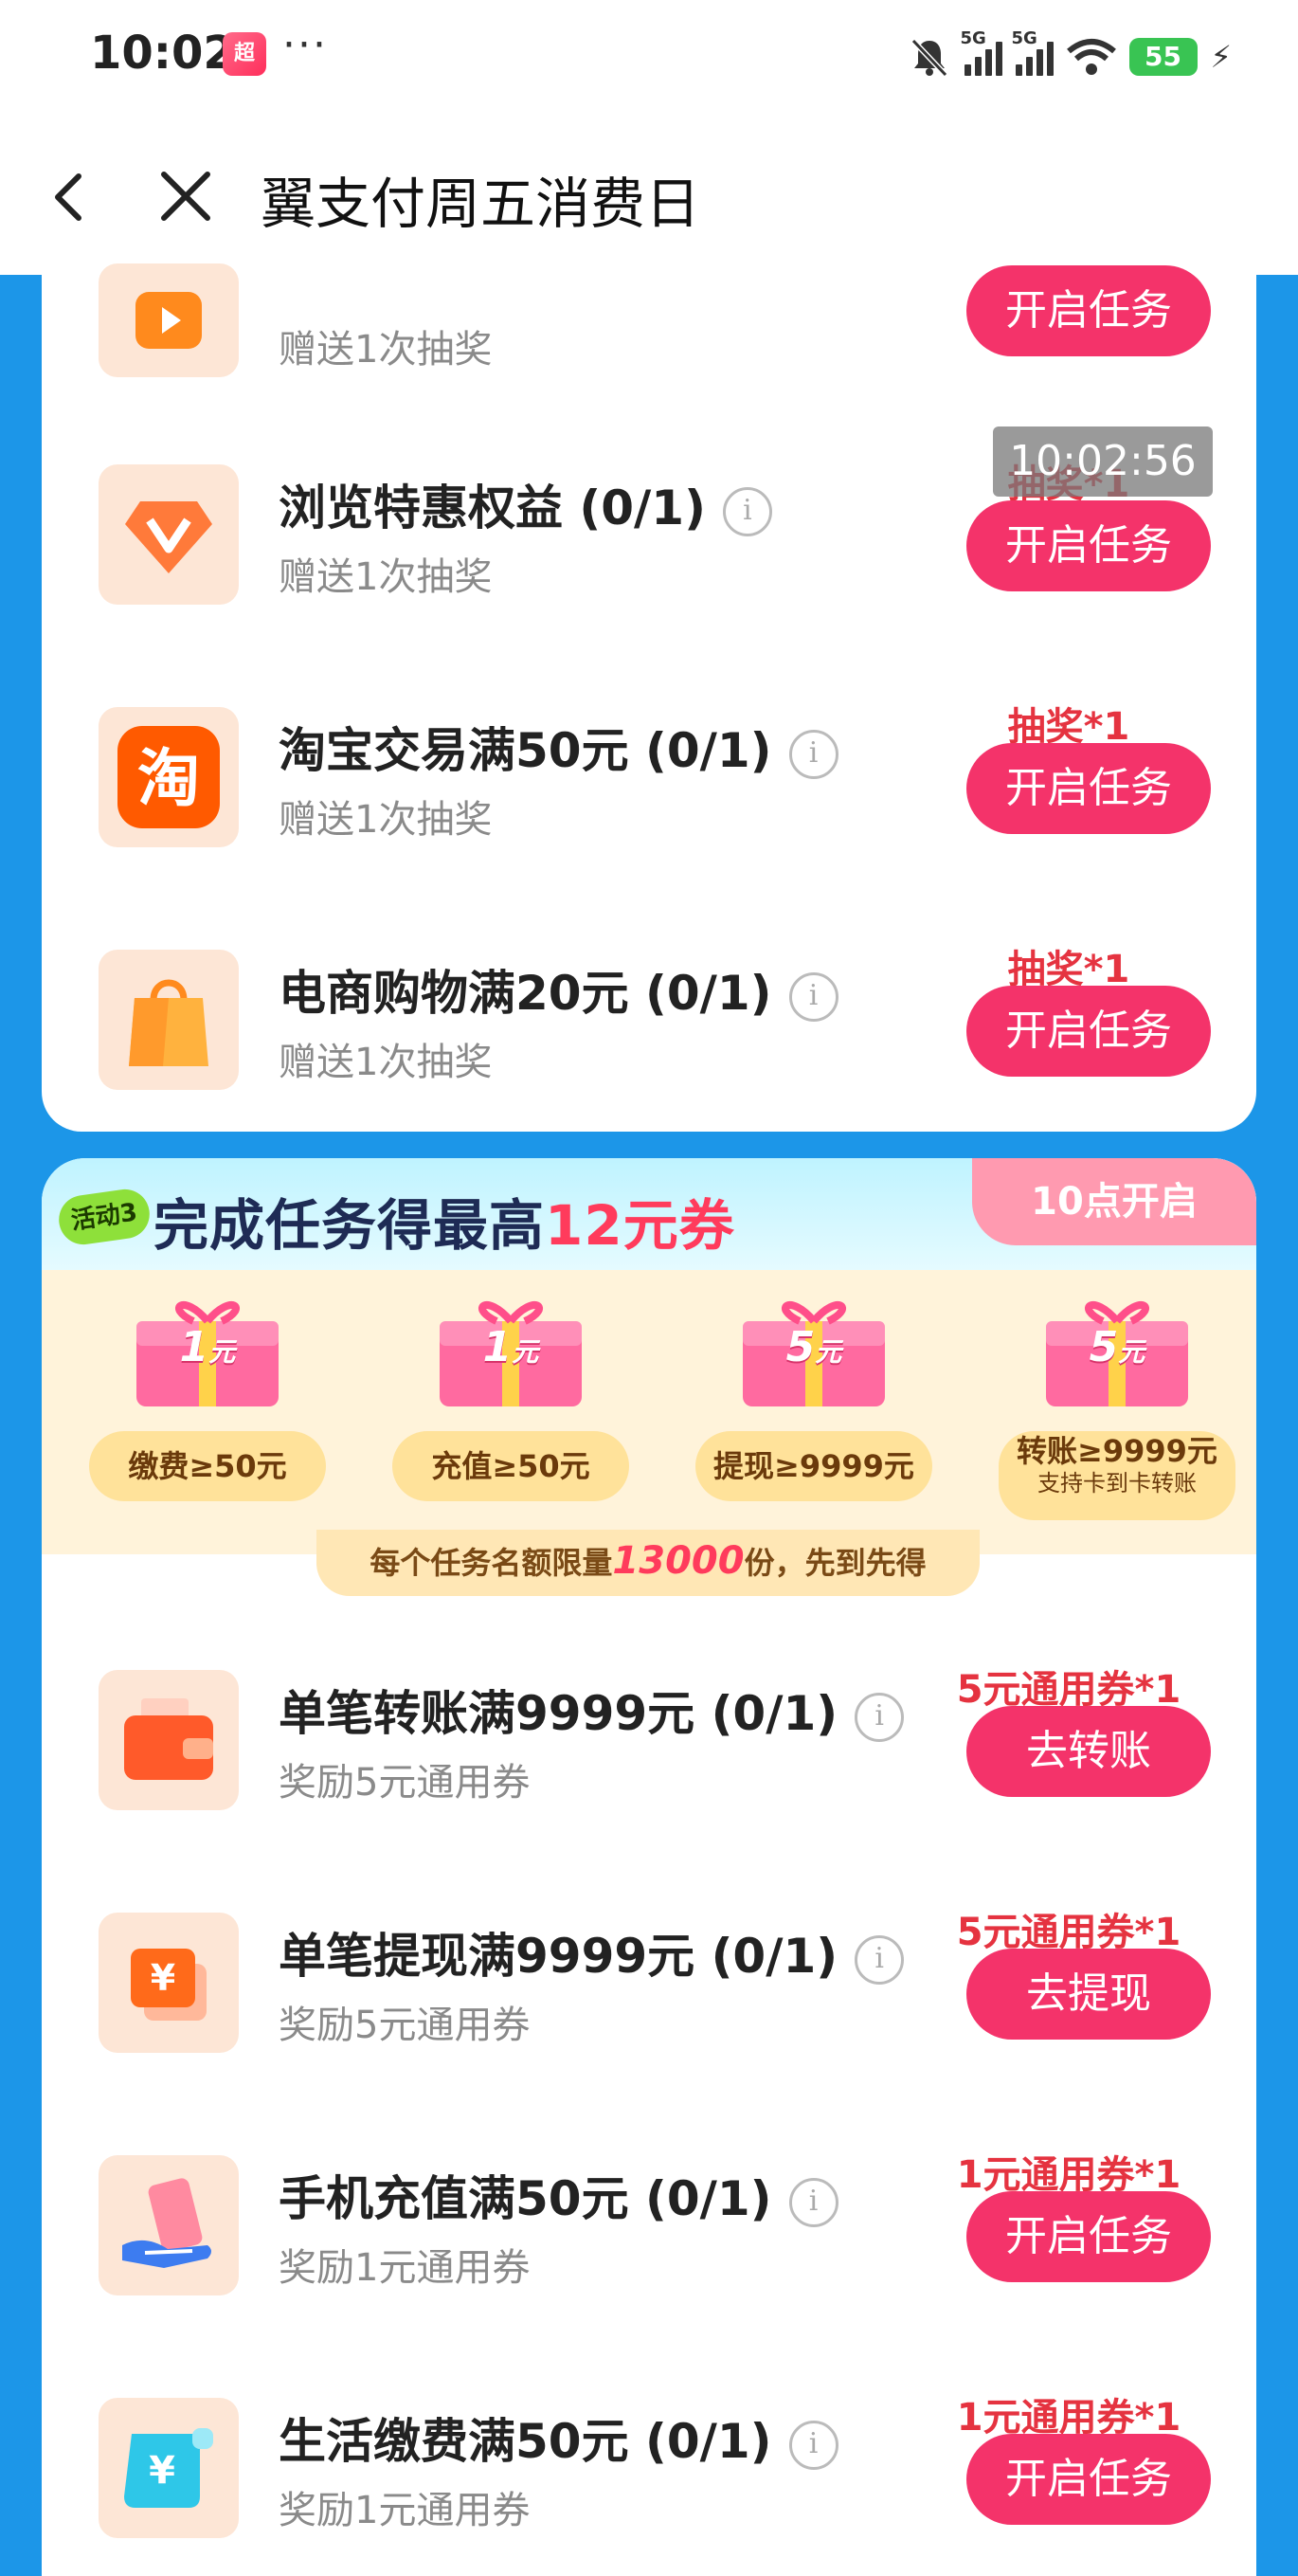  What do you see at coordinates (444, 1225) in the screenshot?
I see `activity-title: 完成任务得最高12元券` at bounding box center [444, 1225].